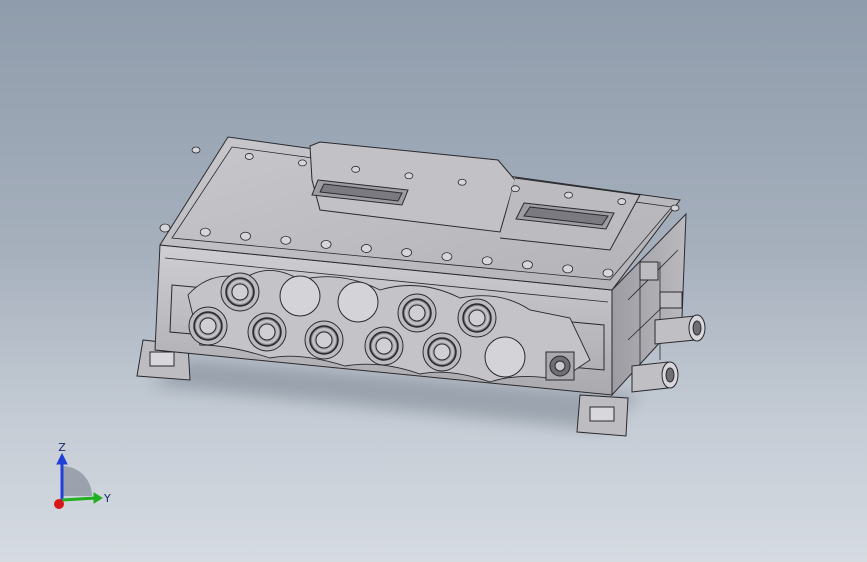 The height and width of the screenshot is (562, 867). What do you see at coordinates (82, 475) in the screenshot?
I see `coordinate-triad: Z Y` at bounding box center [82, 475].